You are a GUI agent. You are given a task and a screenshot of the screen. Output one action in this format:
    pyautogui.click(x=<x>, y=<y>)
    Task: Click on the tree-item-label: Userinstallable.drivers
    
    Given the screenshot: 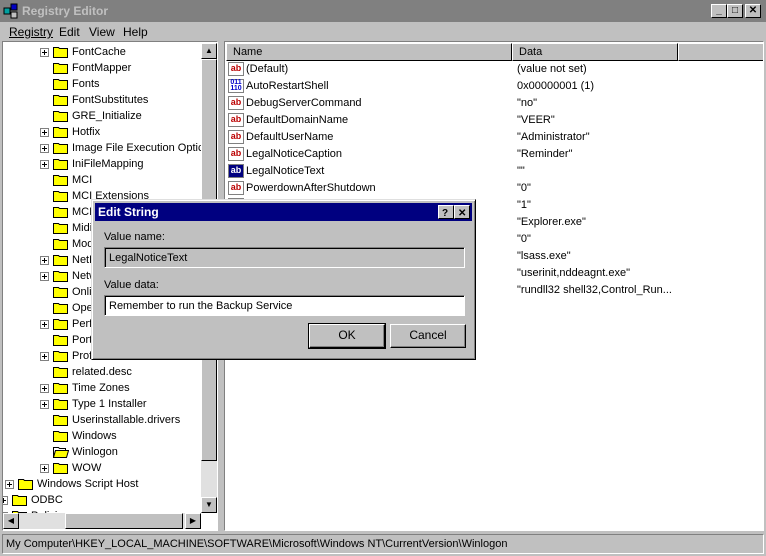 What is the action you would take?
    pyautogui.click(x=126, y=420)
    